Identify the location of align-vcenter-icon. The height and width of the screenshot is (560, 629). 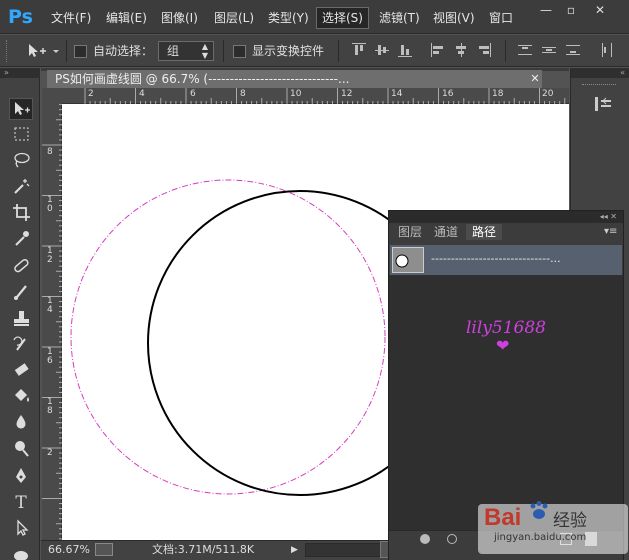
(382, 50).